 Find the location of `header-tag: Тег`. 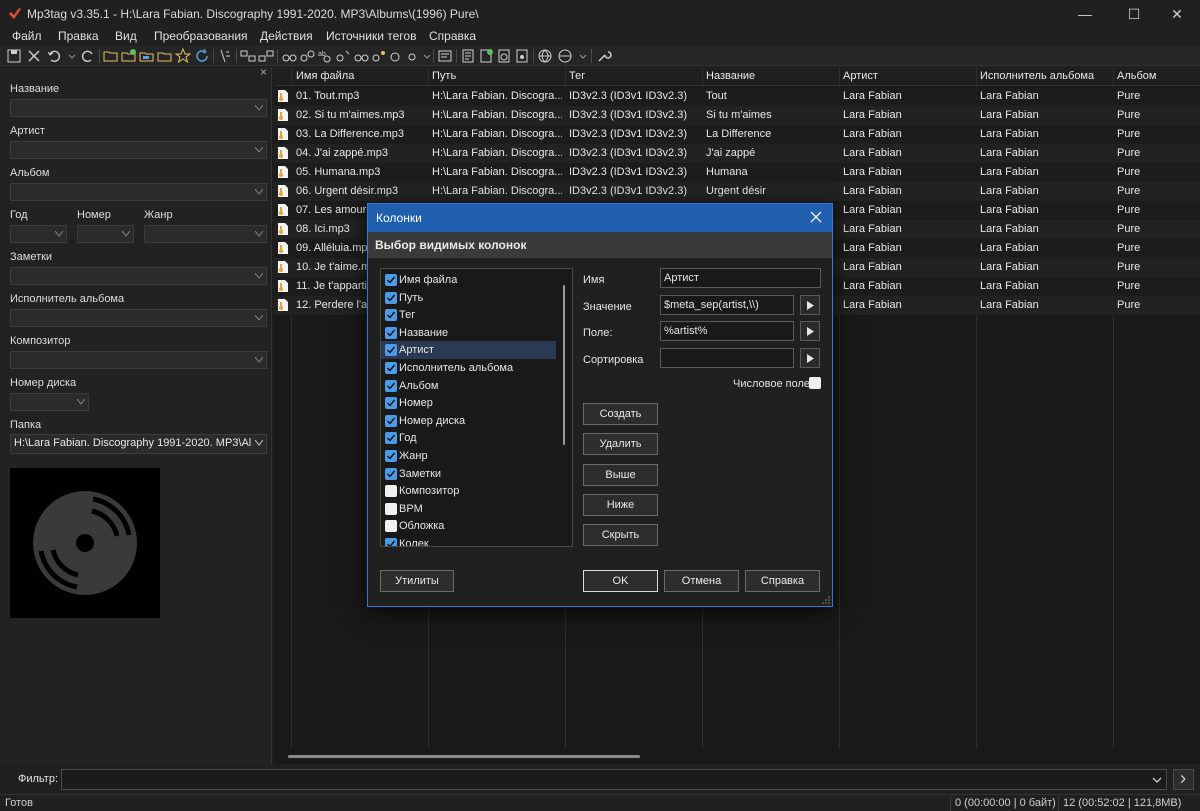

header-tag: Тег is located at coordinates (577, 76).